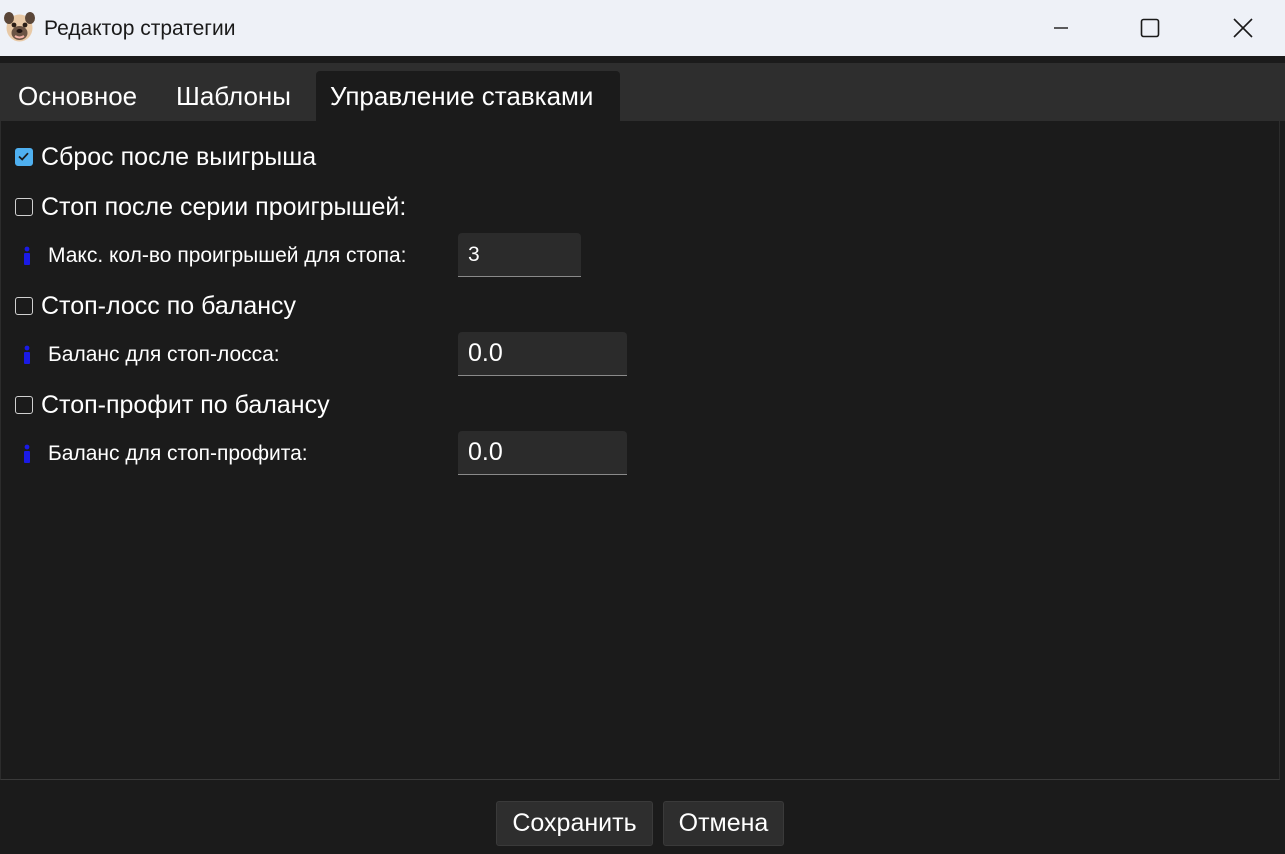 The image size is (1285, 854). What do you see at coordinates (19, 27) in the screenshot?
I see `pug-face-icon` at bounding box center [19, 27].